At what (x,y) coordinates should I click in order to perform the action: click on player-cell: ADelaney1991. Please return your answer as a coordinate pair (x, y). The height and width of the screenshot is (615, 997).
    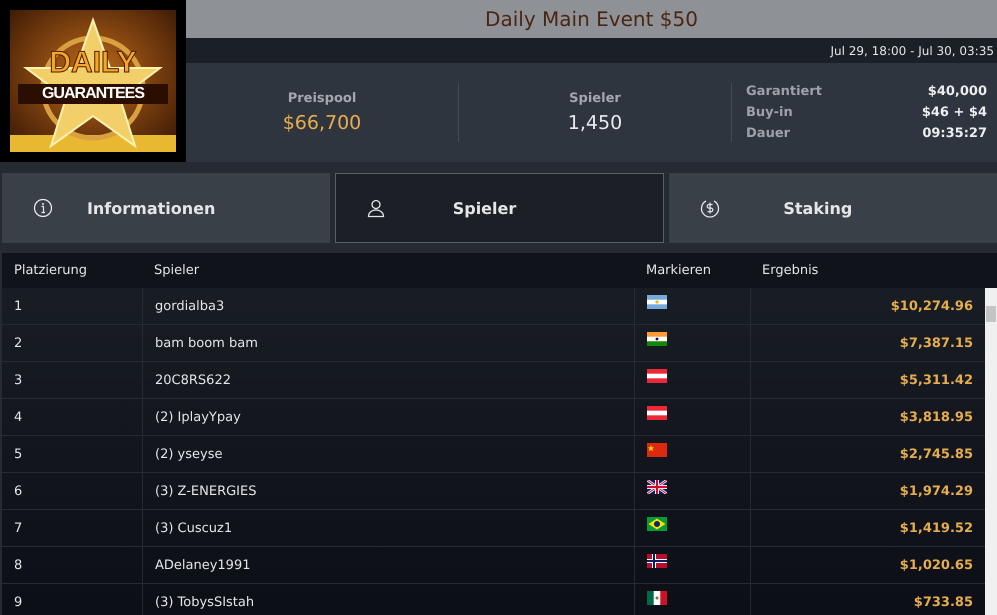
    Looking at the image, I should click on (388, 565).